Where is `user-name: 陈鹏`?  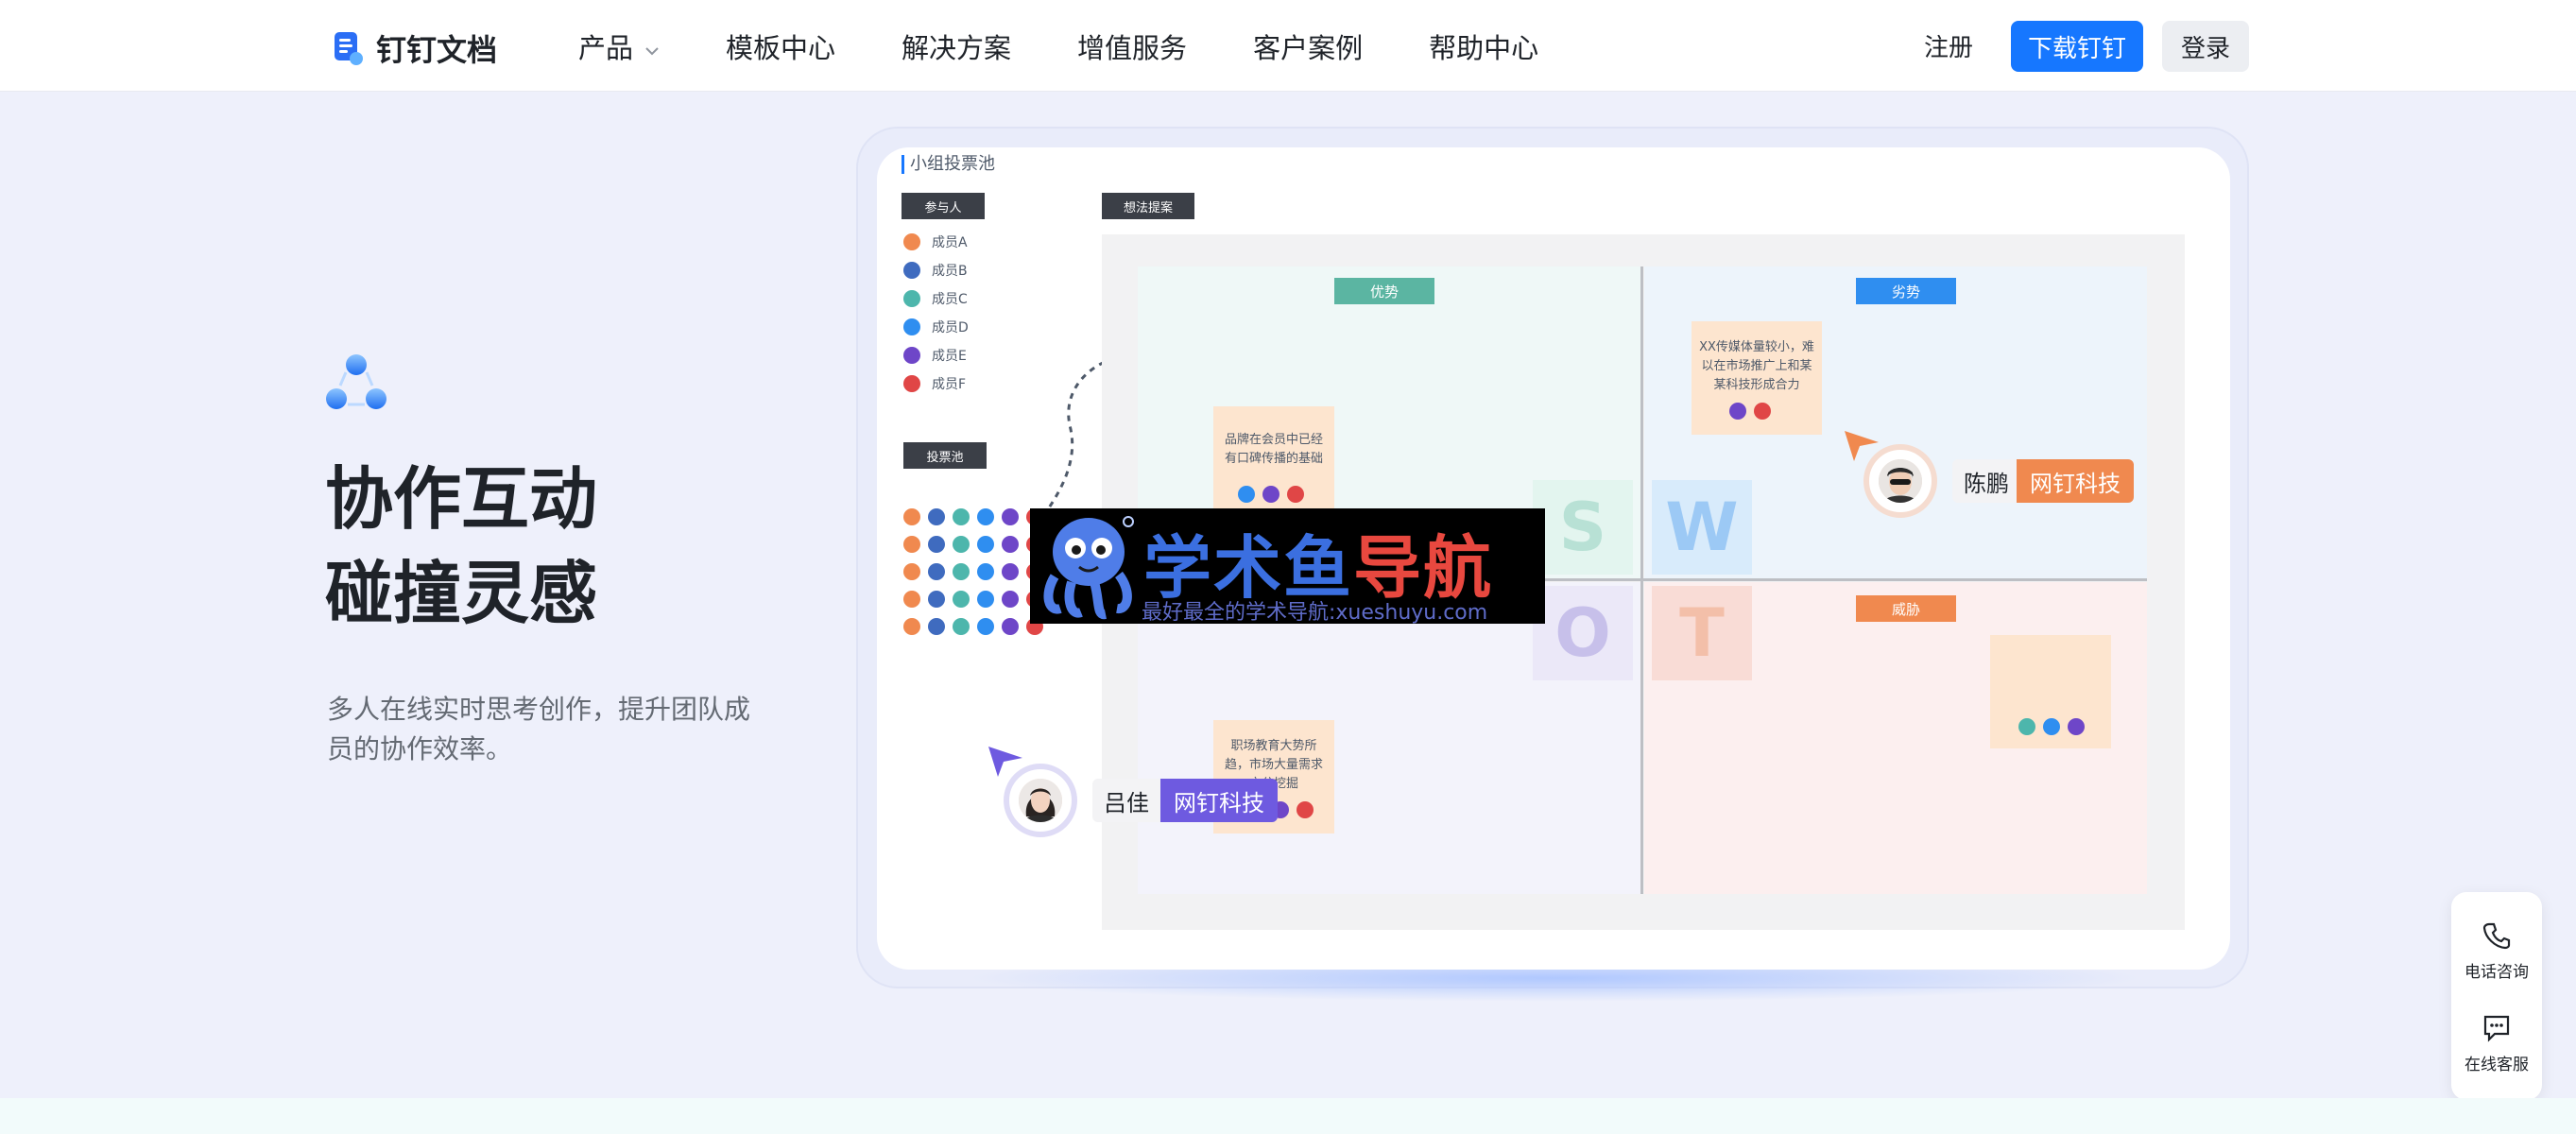
user-name: 陈鹏 is located at coordinates (1986, 481).